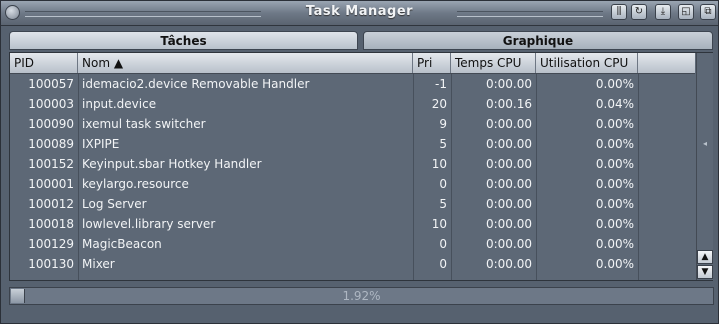  What do you see at coordinates (101, 144) in the screenshot?
I see `cell-name: IXPIPE` at bounding box center [101, 144].